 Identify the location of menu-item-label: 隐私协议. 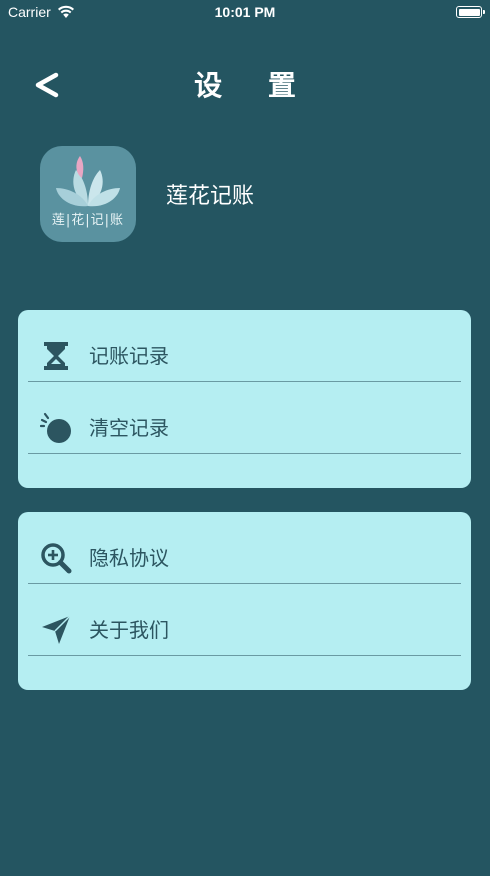
(129, 558).